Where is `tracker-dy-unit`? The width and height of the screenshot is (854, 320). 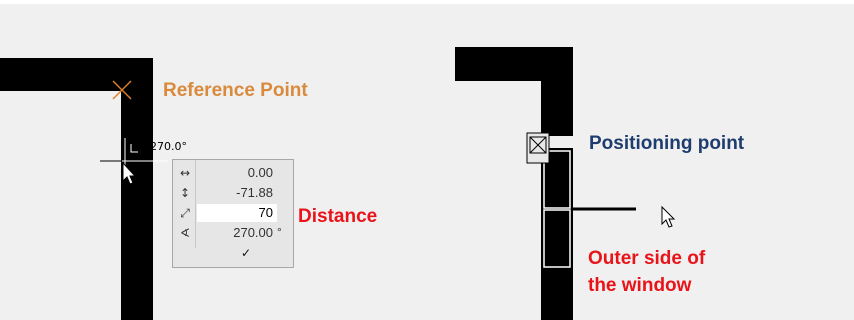
tracker-dy-unit is located at coordinates (283, 193).